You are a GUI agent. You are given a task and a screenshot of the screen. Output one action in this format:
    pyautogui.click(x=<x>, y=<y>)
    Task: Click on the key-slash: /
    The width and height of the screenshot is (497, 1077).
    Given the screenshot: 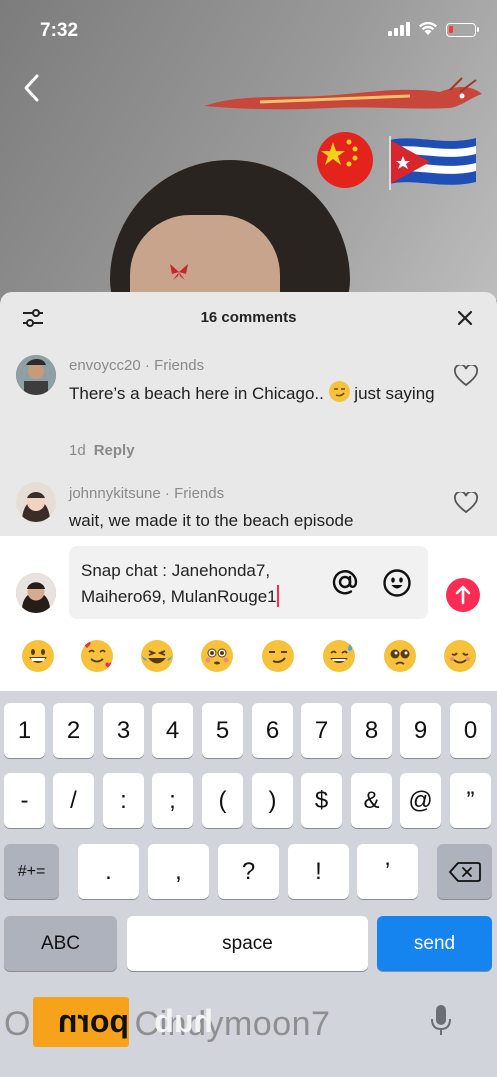 What is the action you would take?
    pyautogui.click(x=73, y=800)
    